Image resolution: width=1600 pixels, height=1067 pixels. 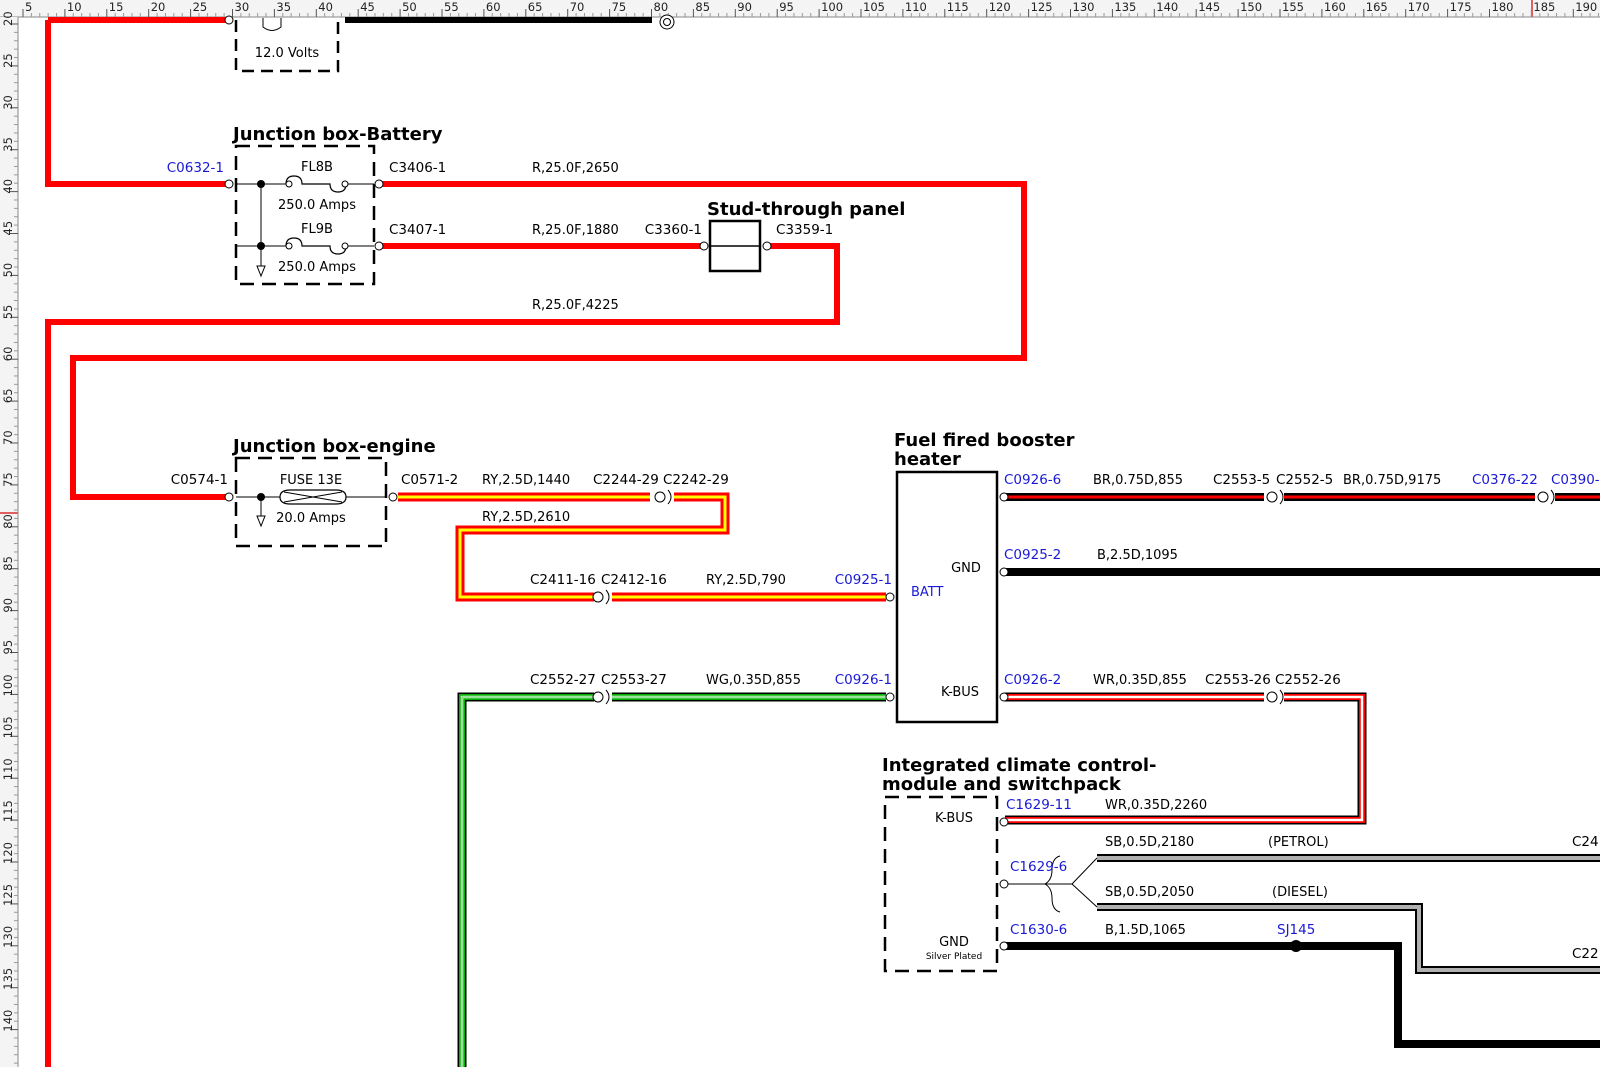 I want to click on fuse-fl9b-rating: 250.0 Amps, so click(x=317, y=267).